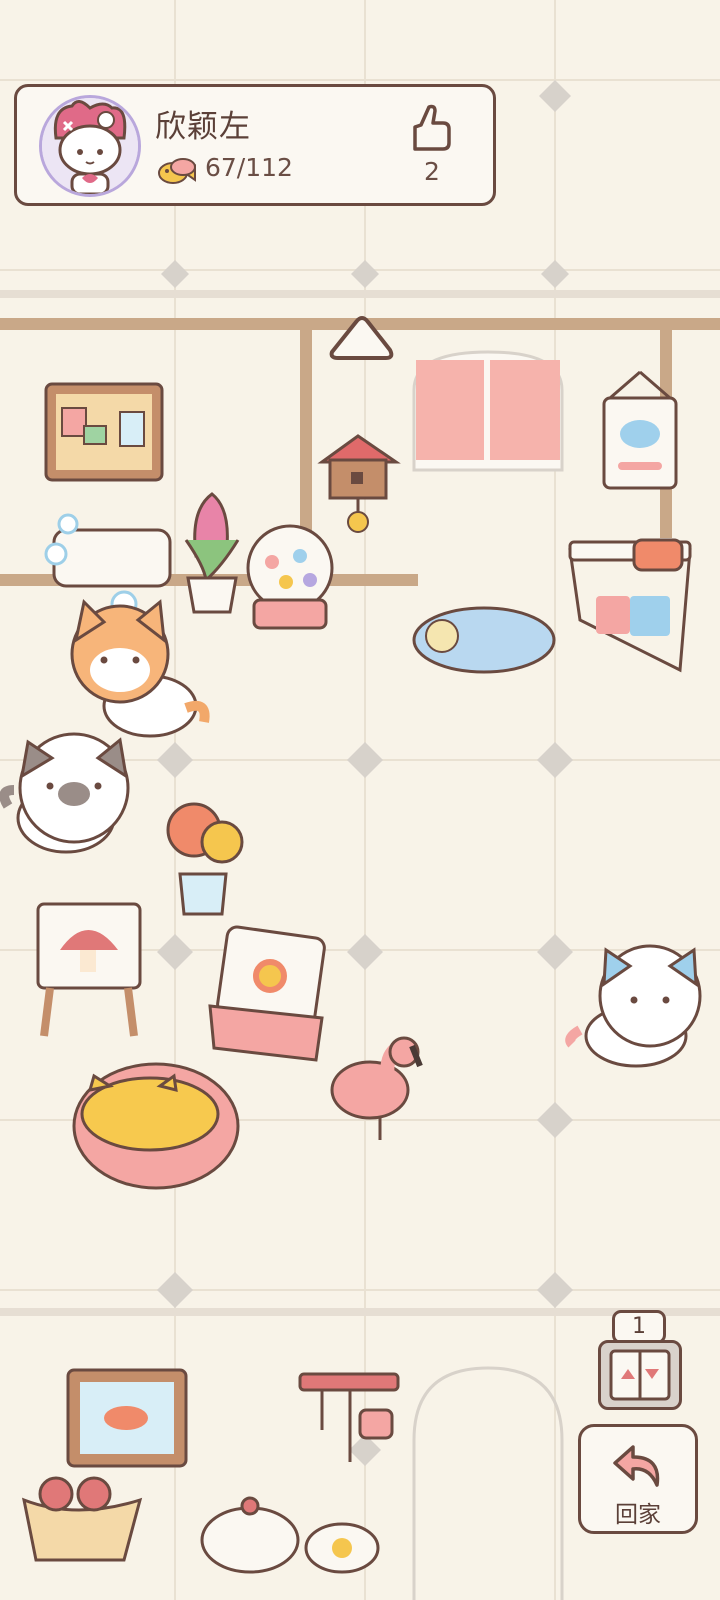 This screenshot has width=720, height=1600. Describe the element at coordinates (484, 640) in the screenshot. I see `sheep-rug-icon` at that location.